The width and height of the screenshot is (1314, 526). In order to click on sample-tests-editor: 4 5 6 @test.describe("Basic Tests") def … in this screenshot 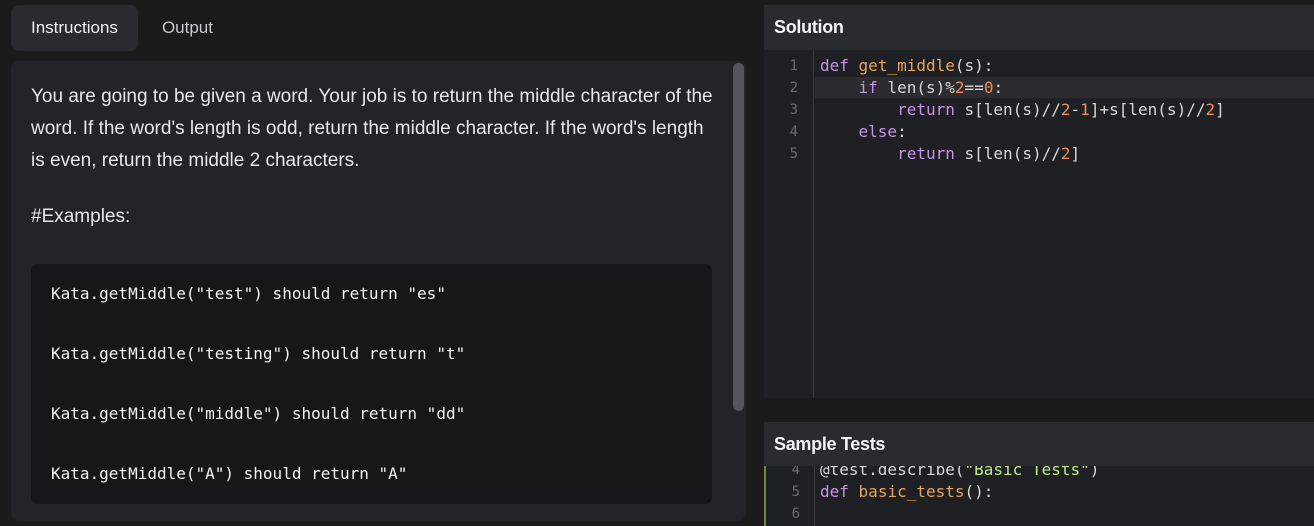, I will do `click(1039, 496)`.